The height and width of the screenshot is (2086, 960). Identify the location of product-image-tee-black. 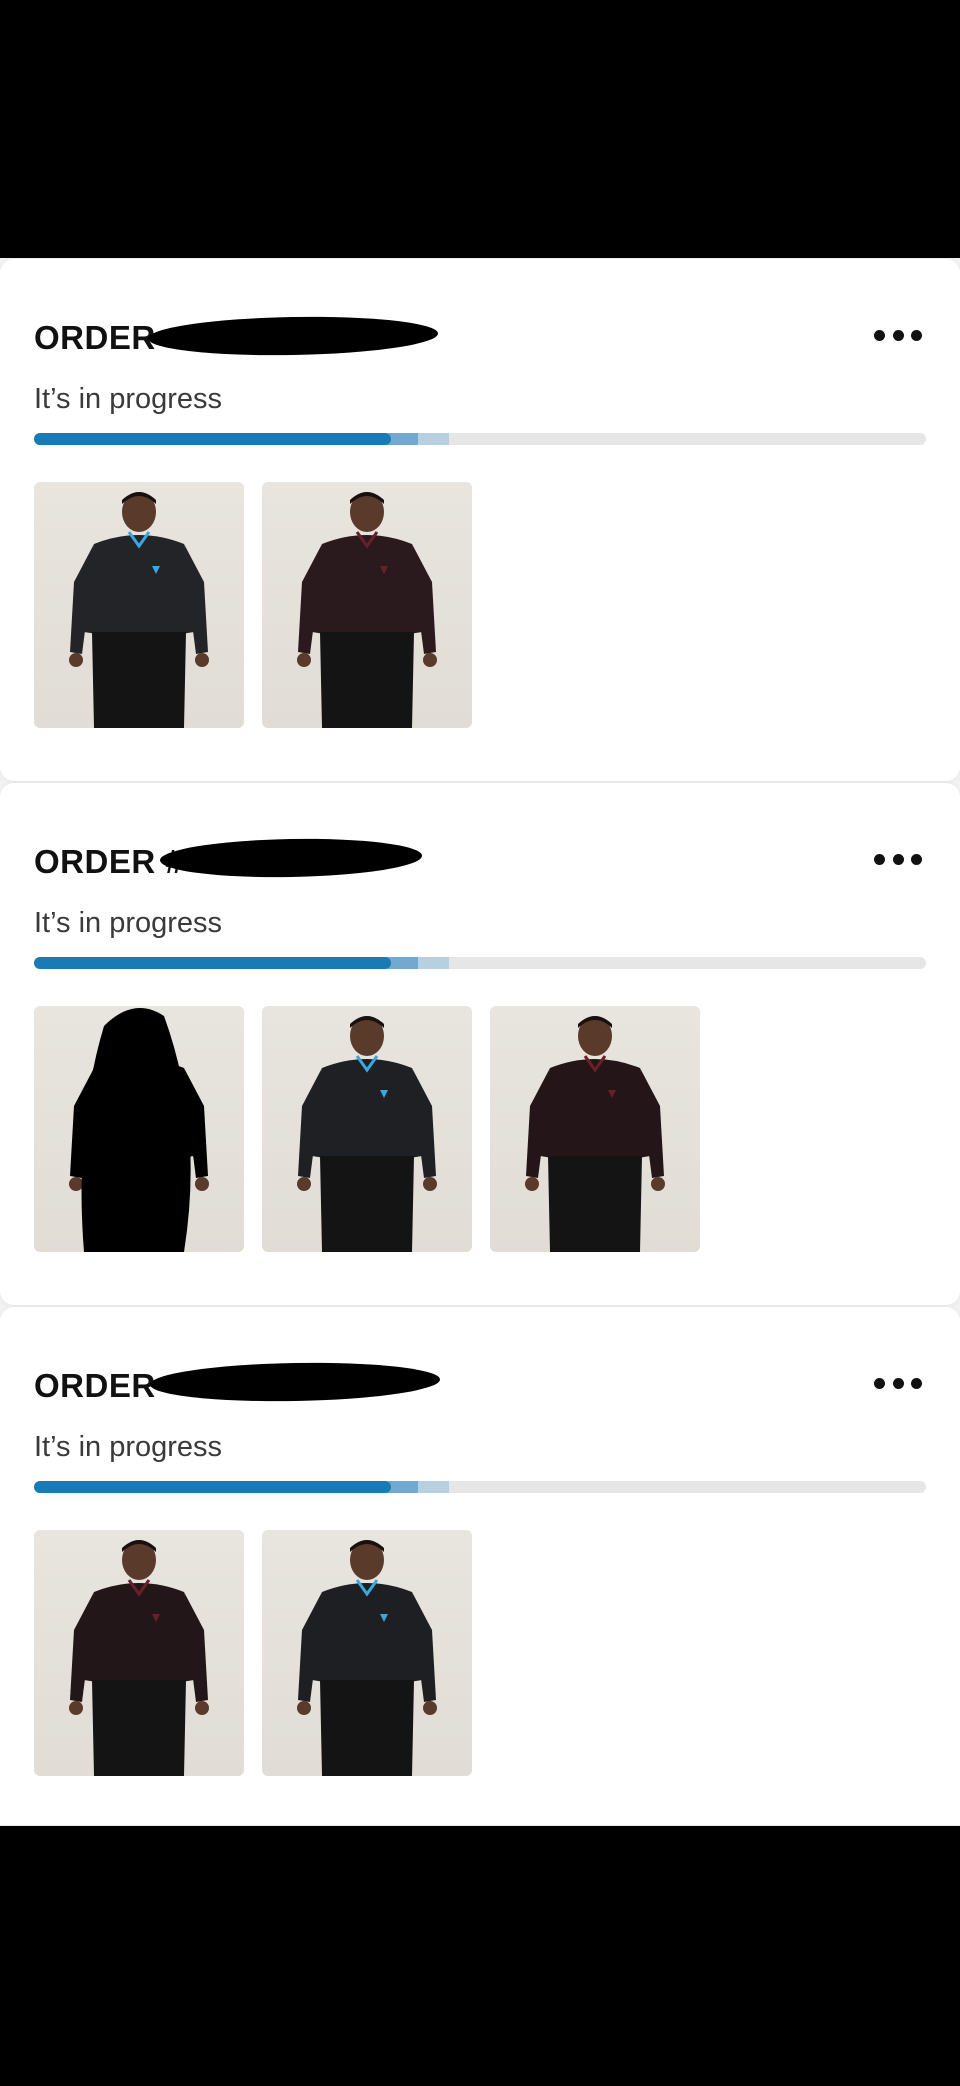
(367, 1653).